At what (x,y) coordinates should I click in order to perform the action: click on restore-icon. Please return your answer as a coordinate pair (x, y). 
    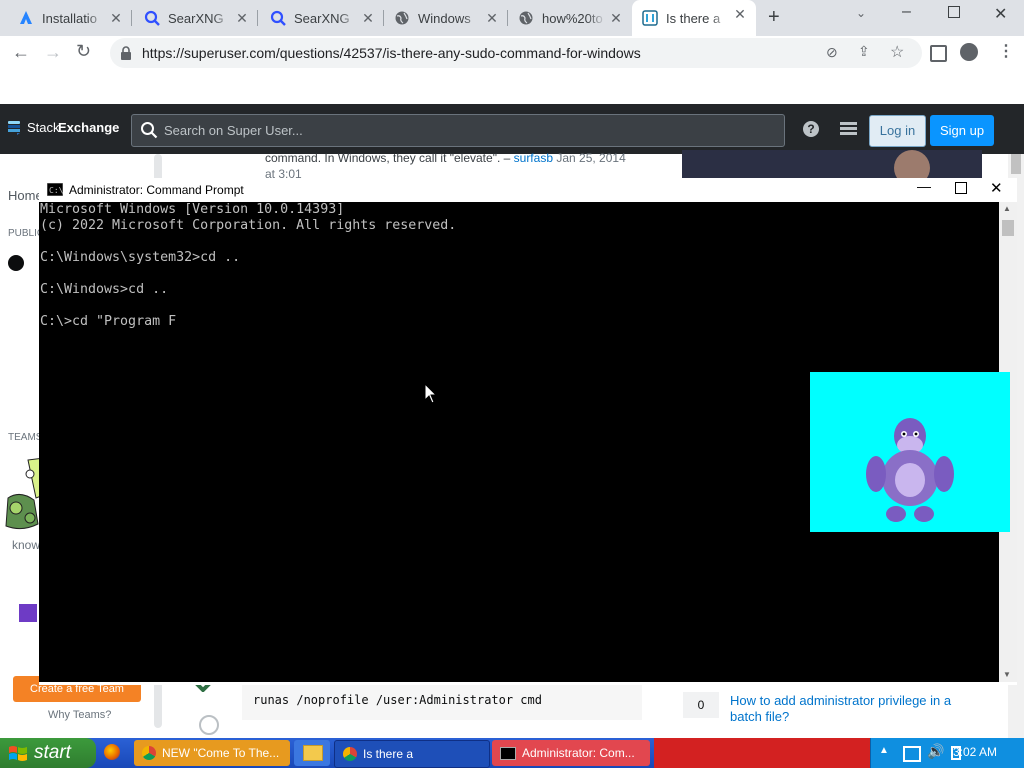
    Looking at the image, I should click on (954, 12).